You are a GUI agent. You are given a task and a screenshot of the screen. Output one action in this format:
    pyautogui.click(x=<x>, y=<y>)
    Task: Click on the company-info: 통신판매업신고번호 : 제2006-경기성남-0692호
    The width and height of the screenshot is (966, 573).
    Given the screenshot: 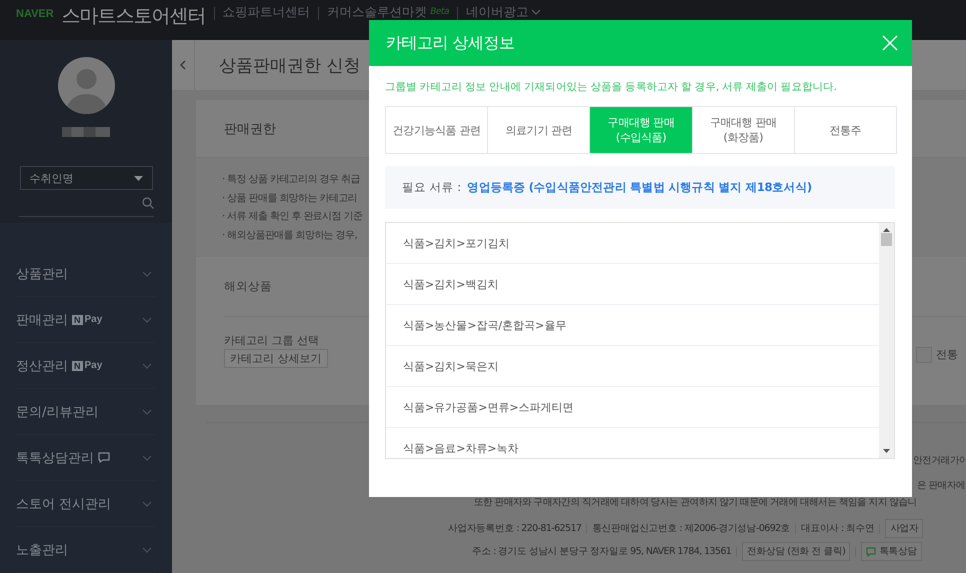 What is the action you would take?
    pyautogui.click(x=691, y=528)
    